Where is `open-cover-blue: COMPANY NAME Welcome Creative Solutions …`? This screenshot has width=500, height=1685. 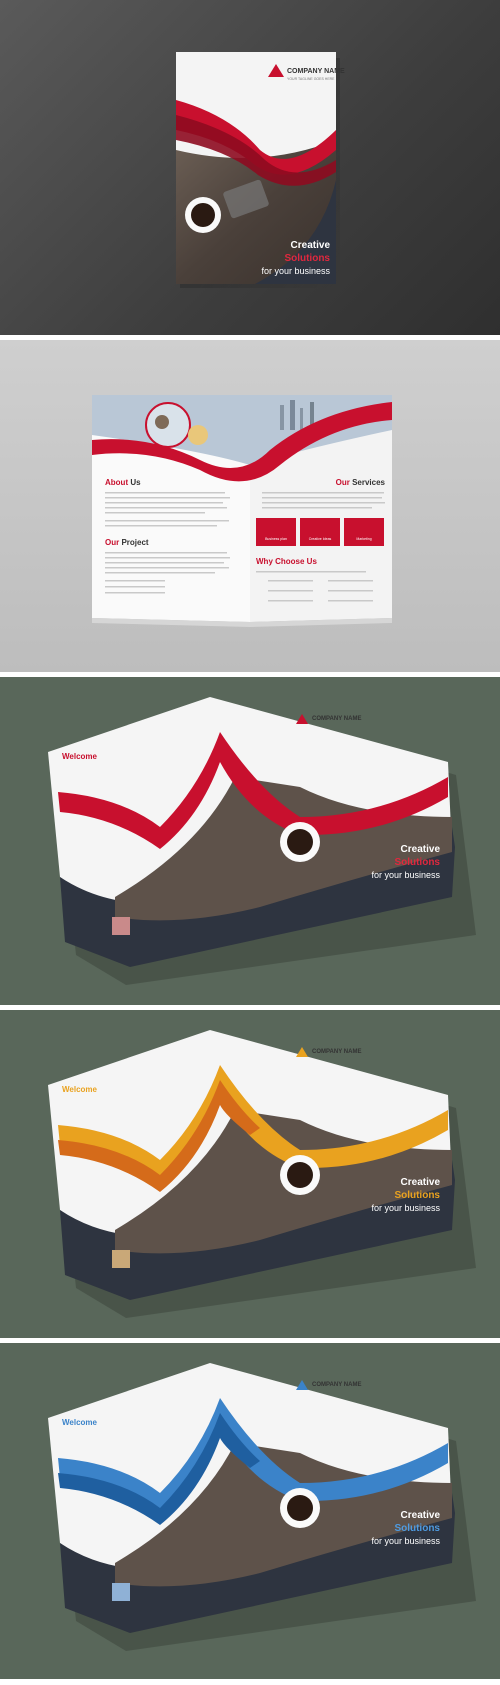 open-cover-blue: COMPANY NAME Welcome Creative Solutions … is located at coordinates (262, 1507).